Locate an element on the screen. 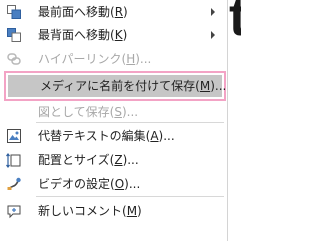 The height and width of the screenshot is (241, 320). menu-item-new-comment: 新しいコメント(M) is located at coordinates (113, 211).